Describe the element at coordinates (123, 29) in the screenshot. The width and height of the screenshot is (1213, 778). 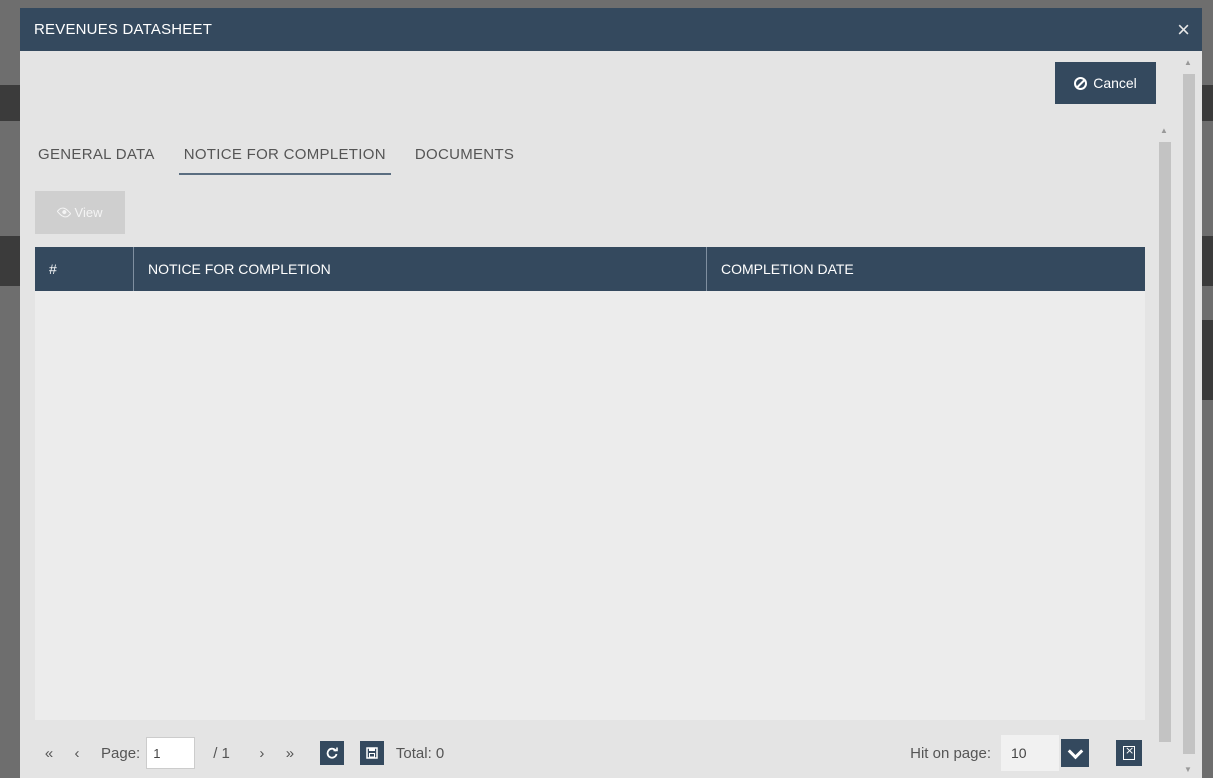
I see `dialog-title: REVENUES DATASHEET` at that location.